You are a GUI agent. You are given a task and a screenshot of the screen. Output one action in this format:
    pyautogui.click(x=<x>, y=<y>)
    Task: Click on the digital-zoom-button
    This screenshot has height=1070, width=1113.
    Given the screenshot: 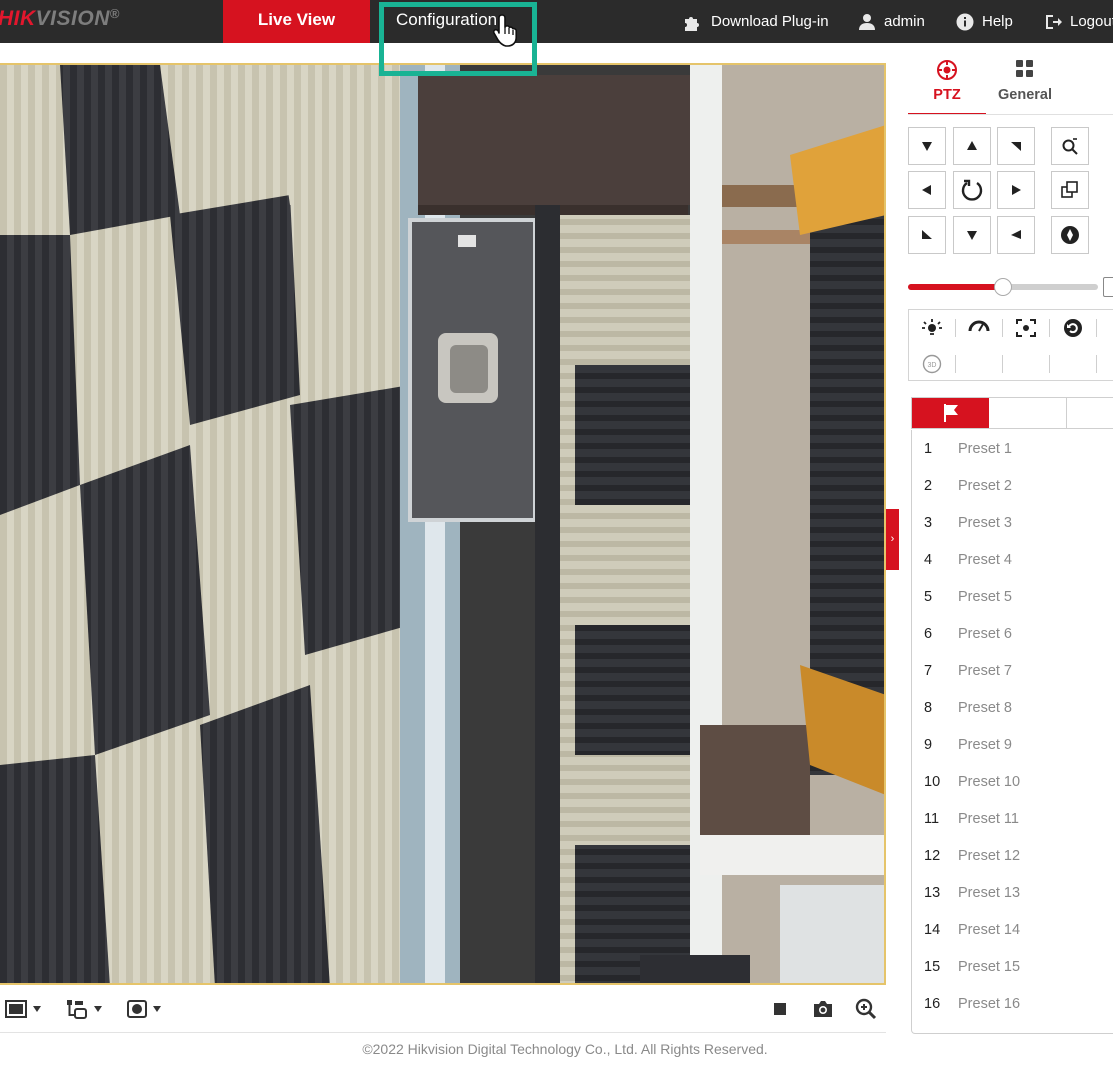 What is the action you would take?
    pyautogui.click(x=866, y=1009)
    